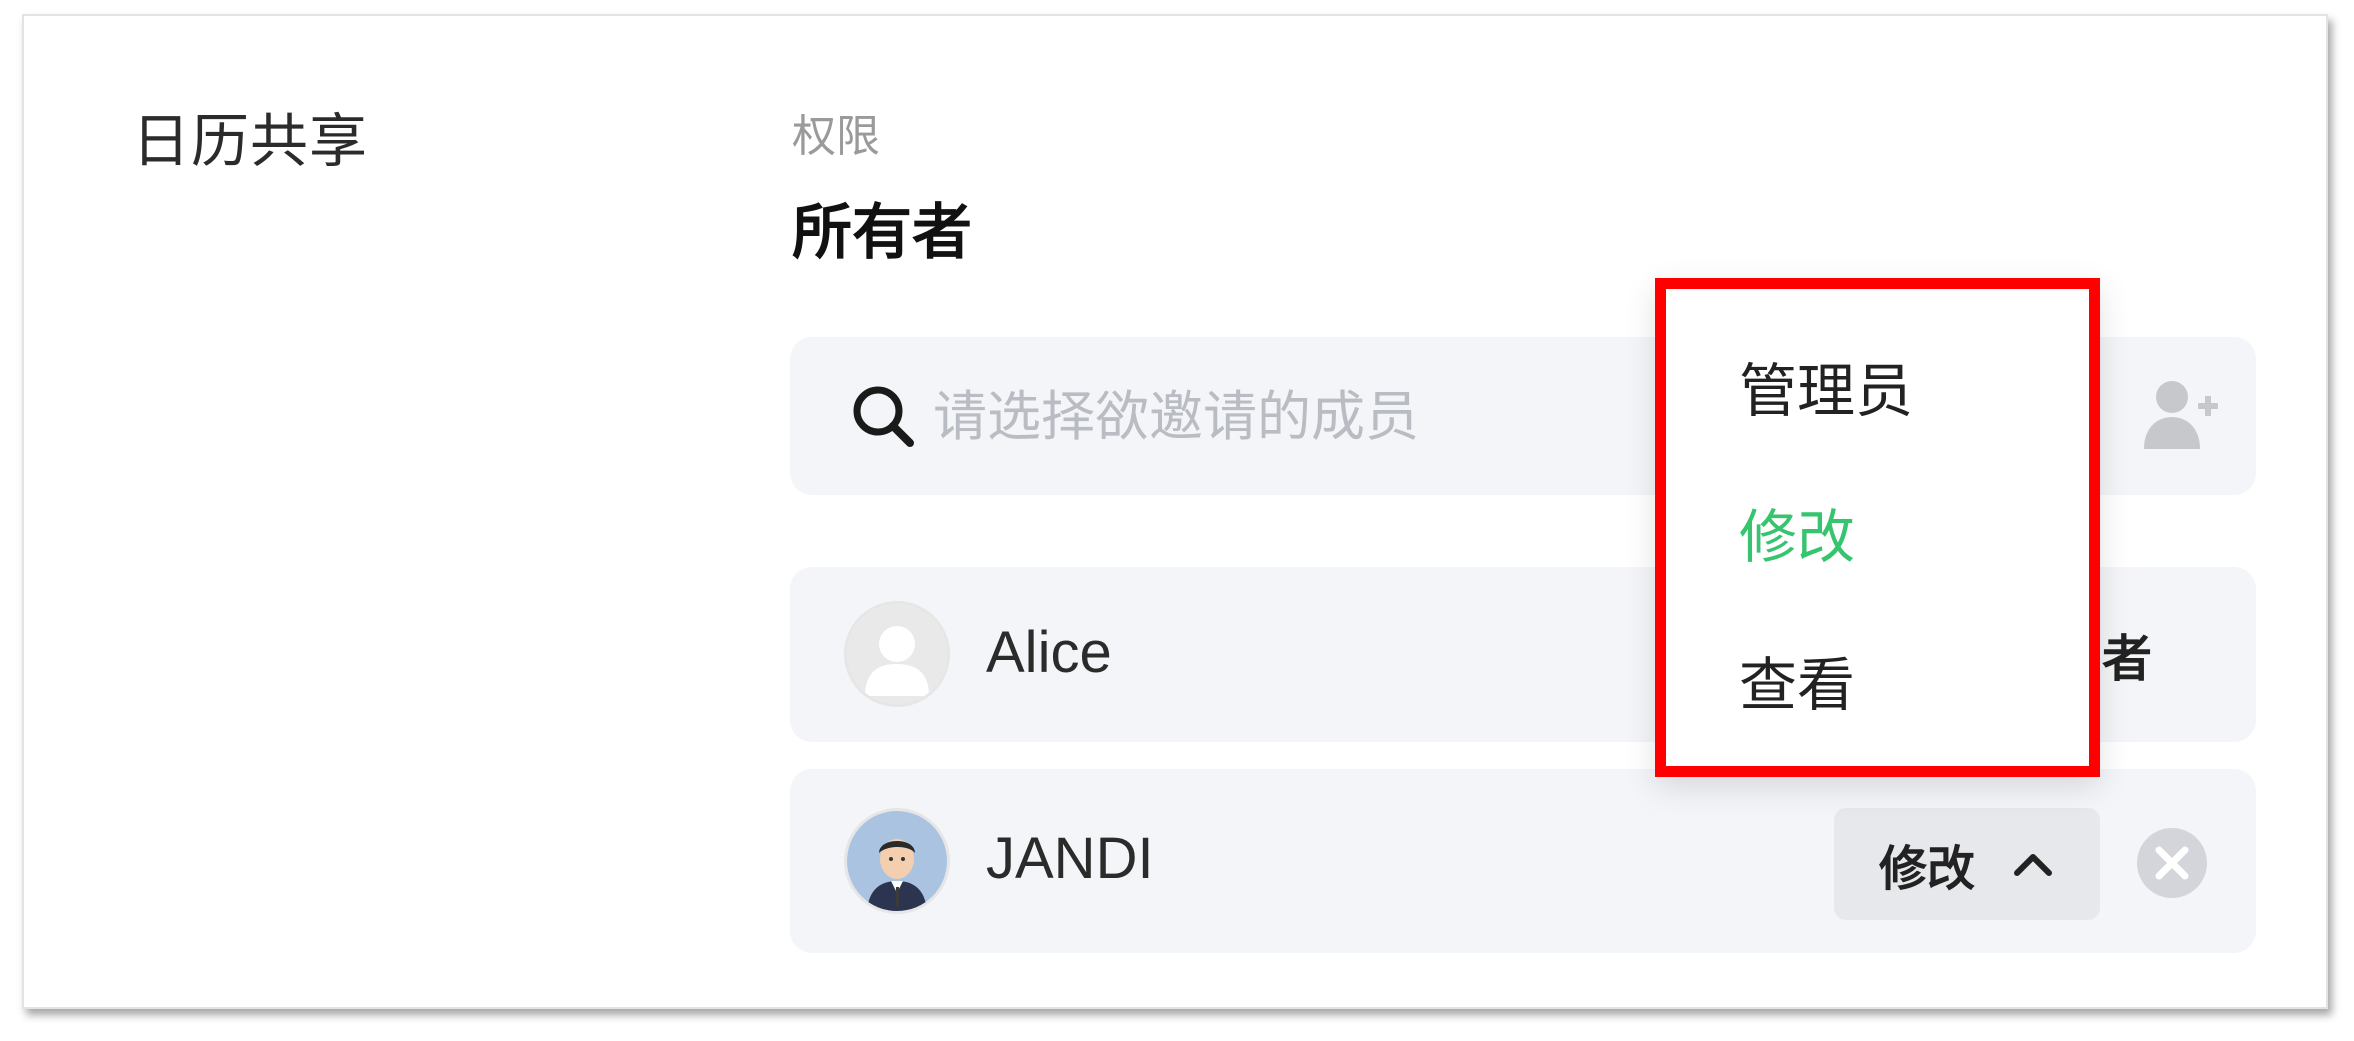 This screenshot has width=2354, height=1041. What do you see at coordinates (2033, 865) in the screenshot?
I see `chevron-up-icon` at bounding box center [2033, 865].